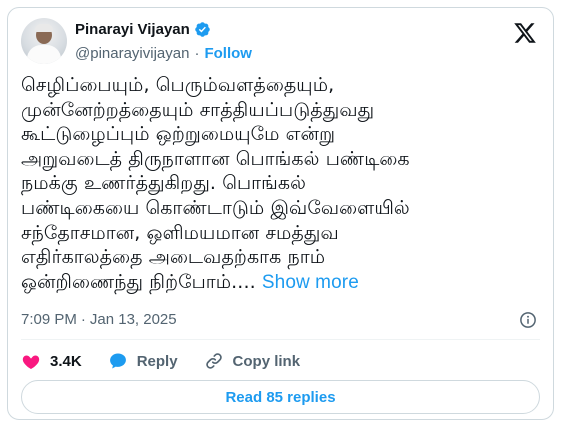 Image resolution: width=575 pixels, height=428 pixels. Describe the element at coordinates (310, 282) in the screenshot. I see `show-more-link: Show more` at that location.